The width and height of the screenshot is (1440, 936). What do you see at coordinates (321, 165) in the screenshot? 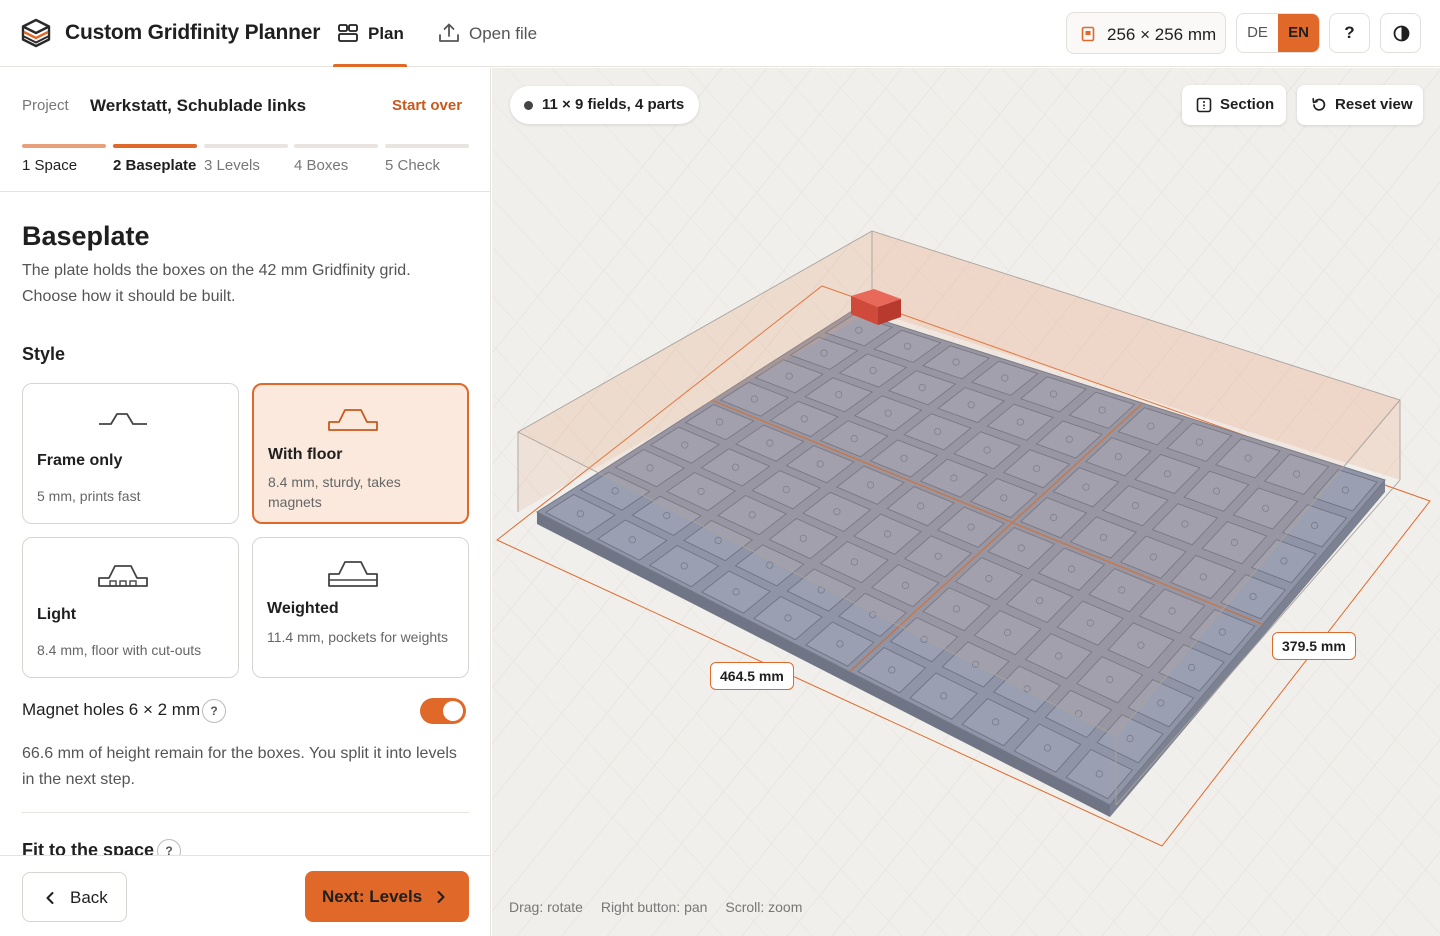
I see `step-label: 4 Boxes` at bounding box center [321, 165].